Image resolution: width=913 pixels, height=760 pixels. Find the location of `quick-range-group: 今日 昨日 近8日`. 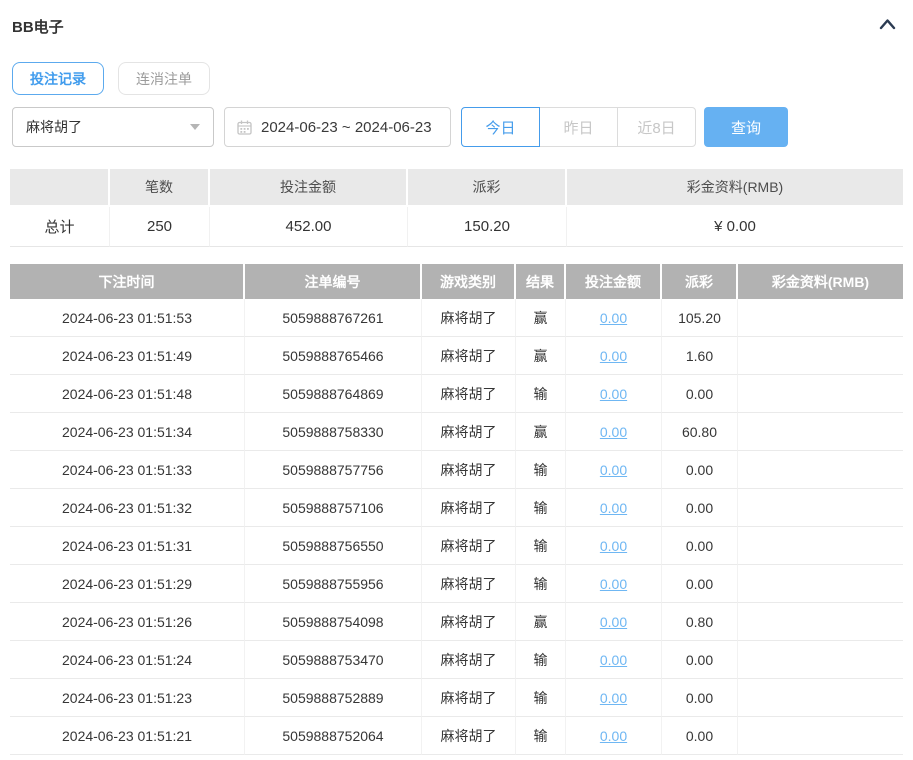

quick-range-group: 今日 昨日 近8日 is located at coordinates (578, 127).